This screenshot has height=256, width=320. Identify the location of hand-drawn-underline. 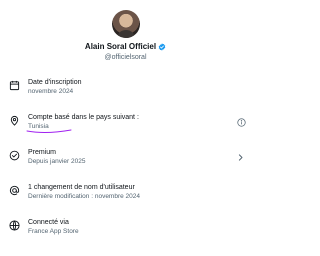
(49, 131).